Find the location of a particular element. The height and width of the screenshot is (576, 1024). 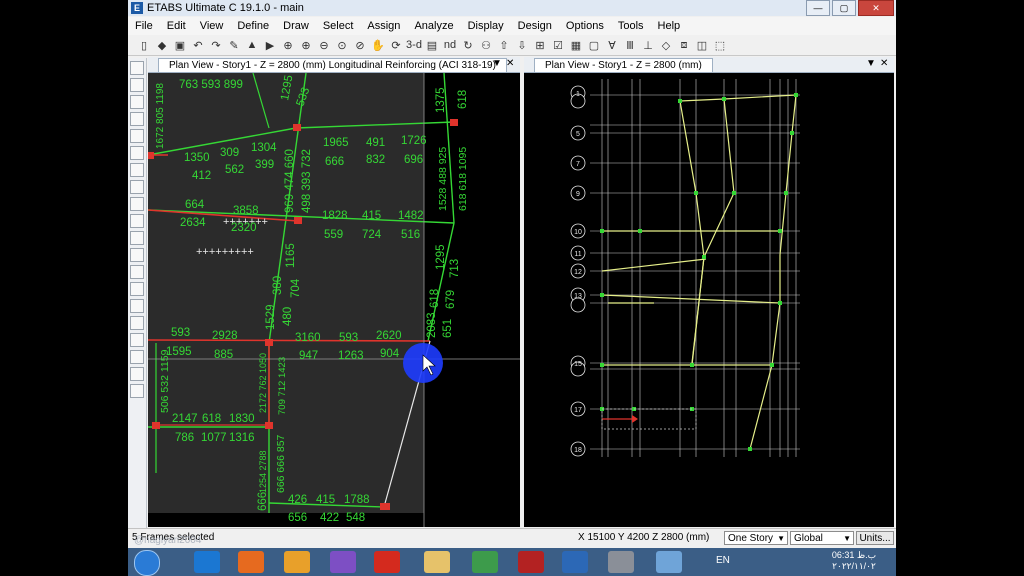

clock: 06:31 ب.ظ ۲۰۲۲/۱۱/۰۲ is located at coordinates (854, 561).